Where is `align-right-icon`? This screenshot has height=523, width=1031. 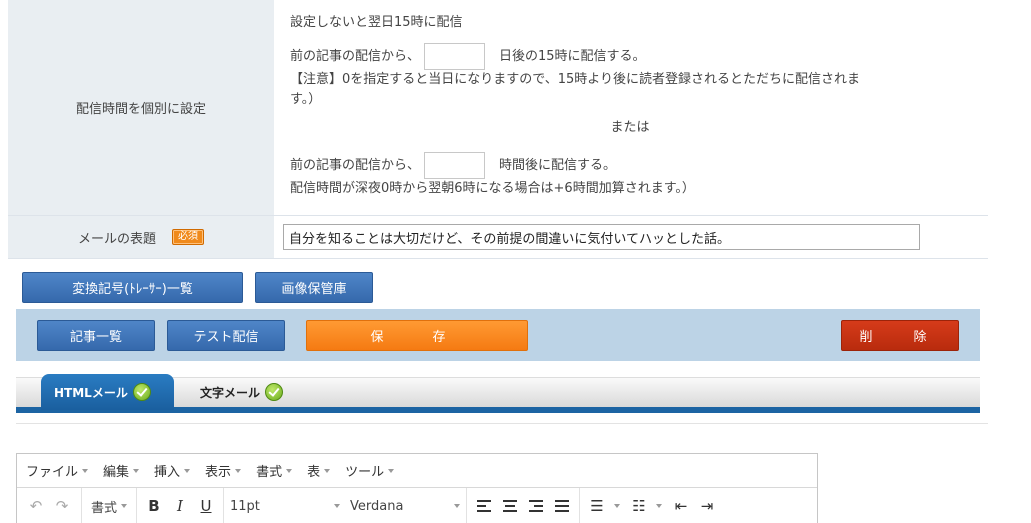 align-right-icon is located at coordinates (536, 506).